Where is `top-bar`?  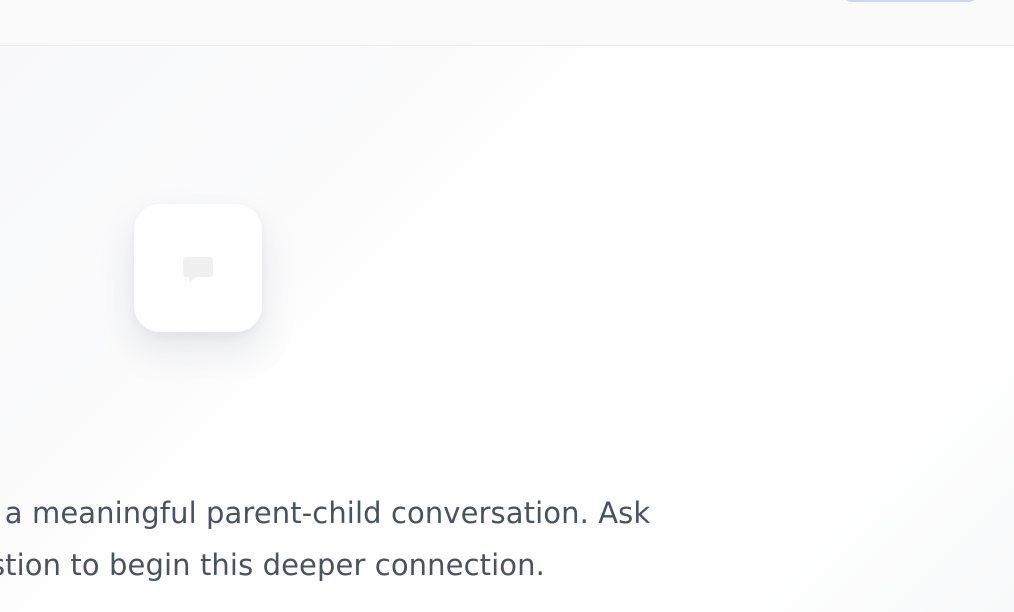
top-bar is located at coordinates (507, 23).